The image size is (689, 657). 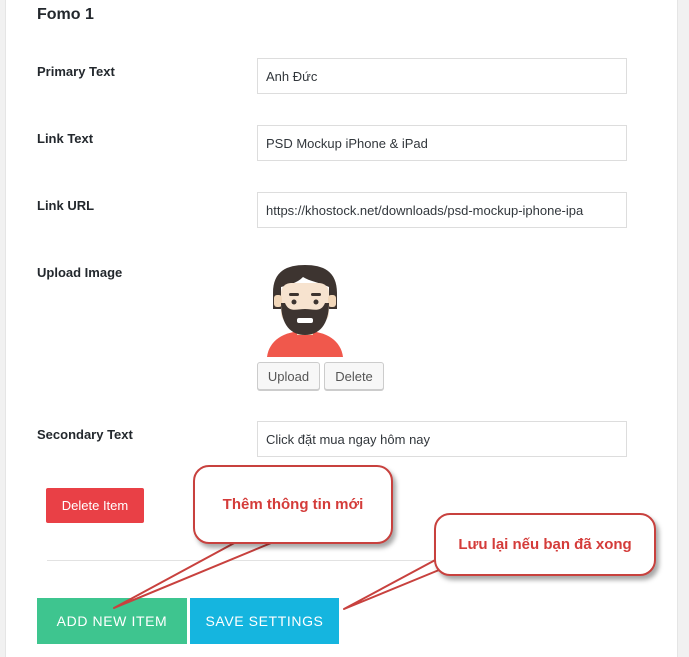 I want to click on left-edge, so click(x=3, y=328).